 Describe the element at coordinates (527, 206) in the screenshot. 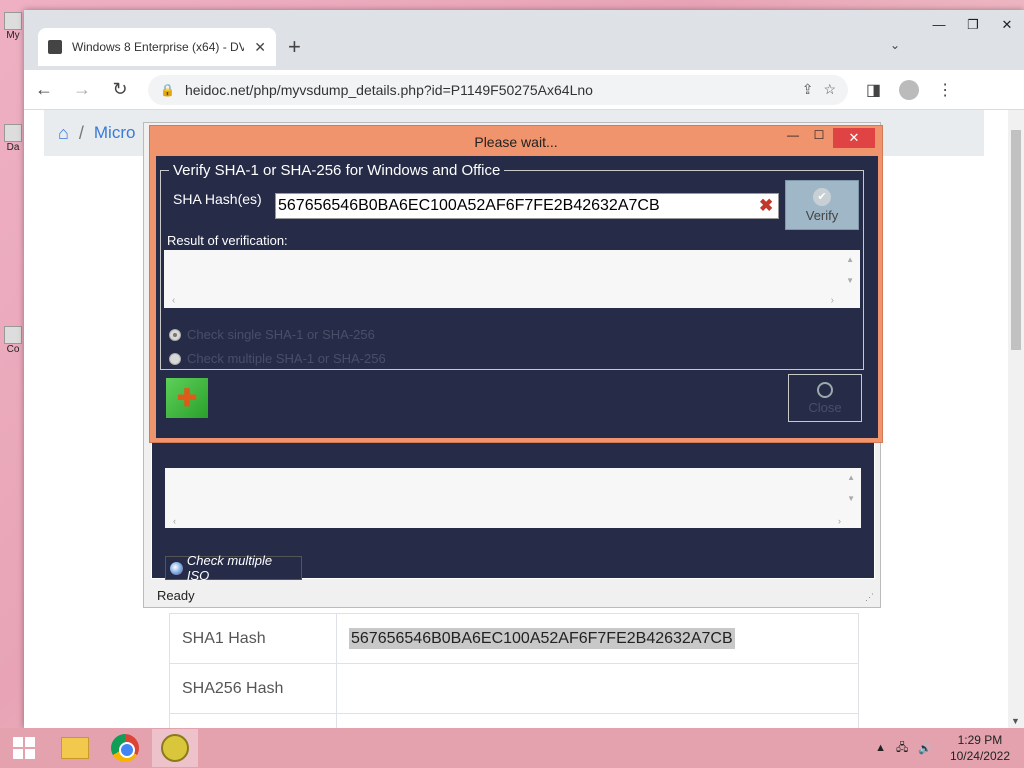

I see `hash-input` at that location.